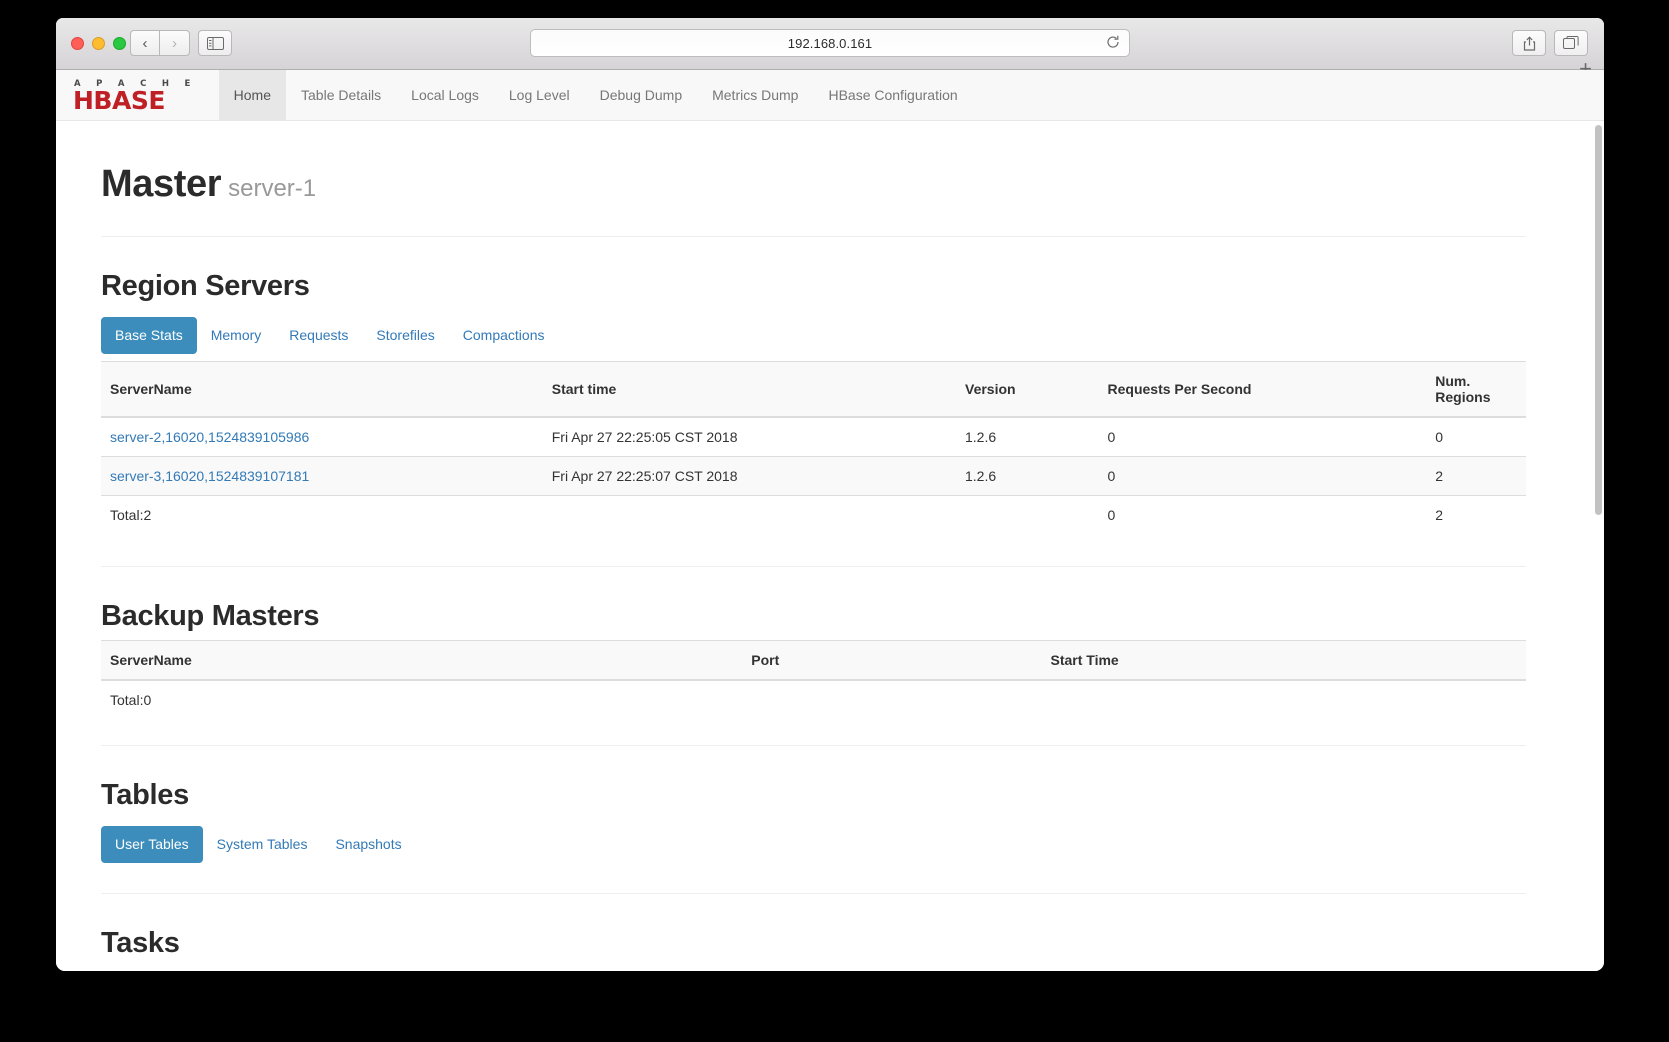 The width and height of the screenshot is (1669, 1042). I want to click on tab-system-tables: System Tables, so click(262, 844).